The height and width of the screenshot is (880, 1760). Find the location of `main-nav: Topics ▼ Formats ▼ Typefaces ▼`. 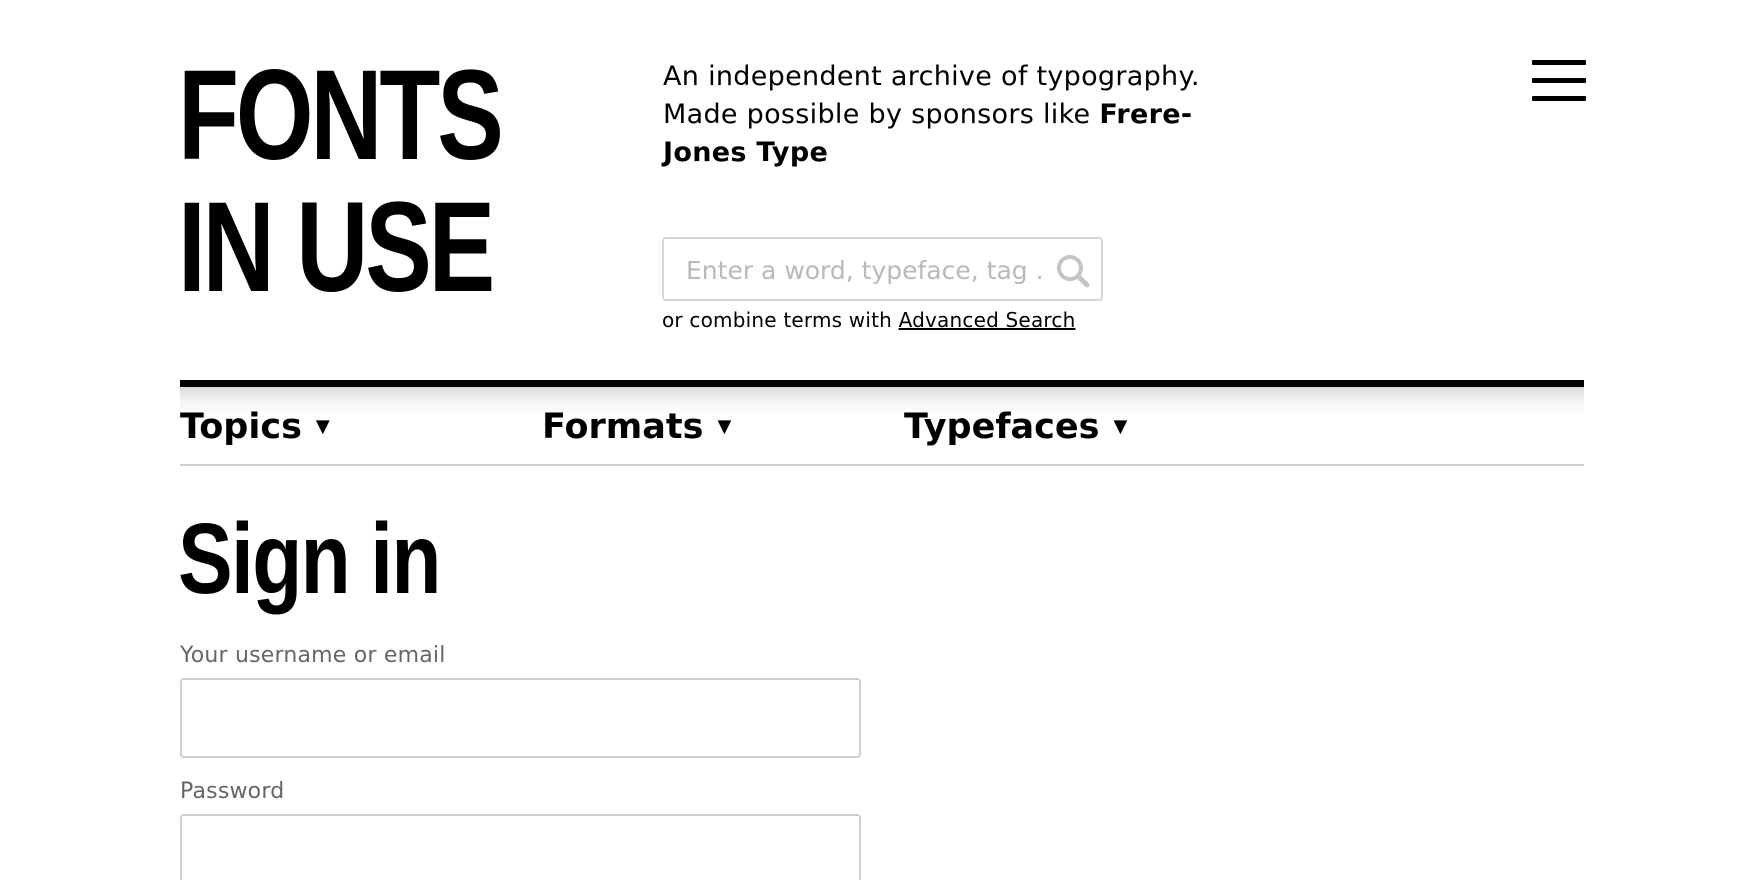

main-nav: Topics ▼ Formats ▼ Typefaces ▼ is located at coordinates (882, 423).